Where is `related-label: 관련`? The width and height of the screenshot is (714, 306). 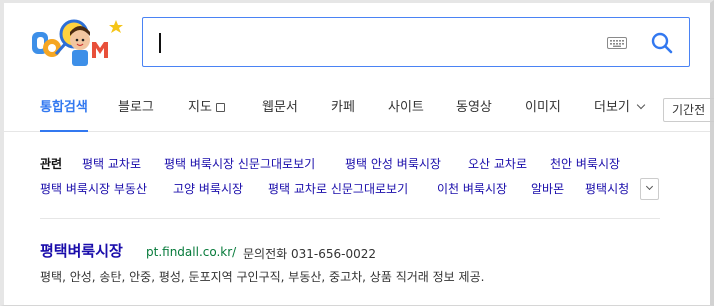
related-label: 관련 is located at coordinates (51, 164).